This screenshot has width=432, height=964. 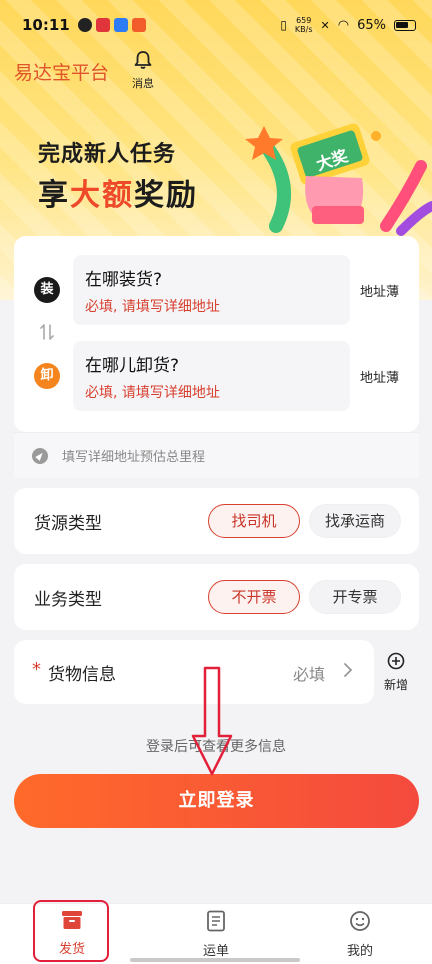 What do you see at coordinates (71, 931) in the screenshot?
I see `annotation-highlight-box` at bounding box center [71, 931].